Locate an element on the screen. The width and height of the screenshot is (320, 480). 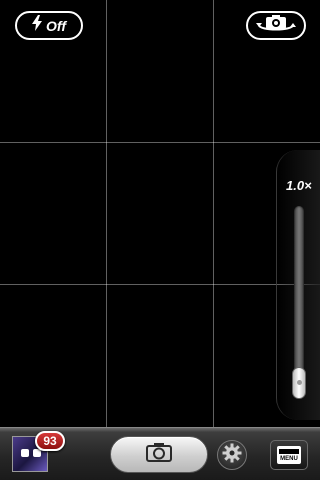
shutter-button is located at coordinates (159, 454).